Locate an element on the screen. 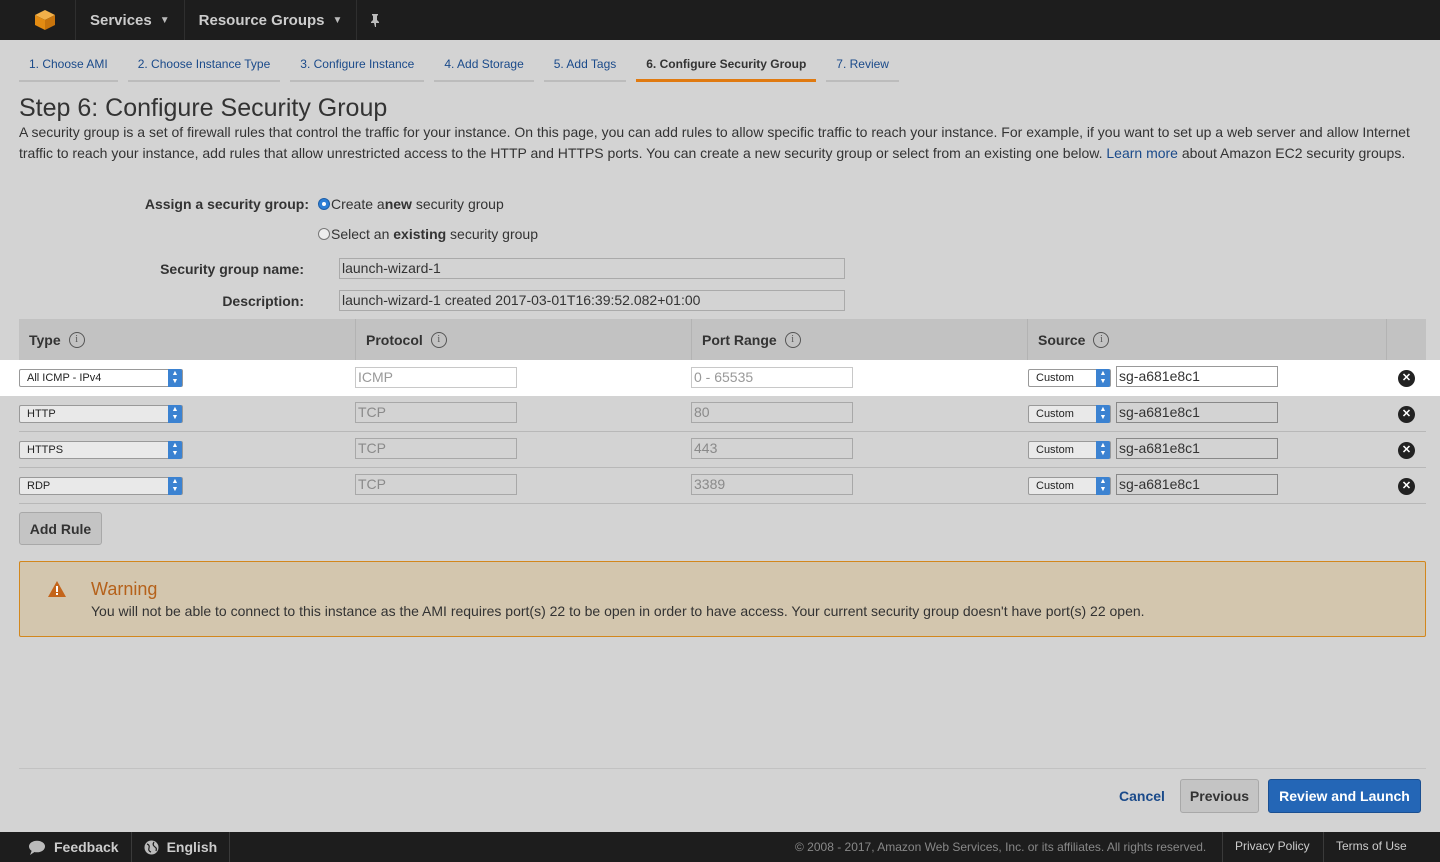 The image size is (1440, 862). services-menu: Services ▼ is located at coordinates (129, 20).